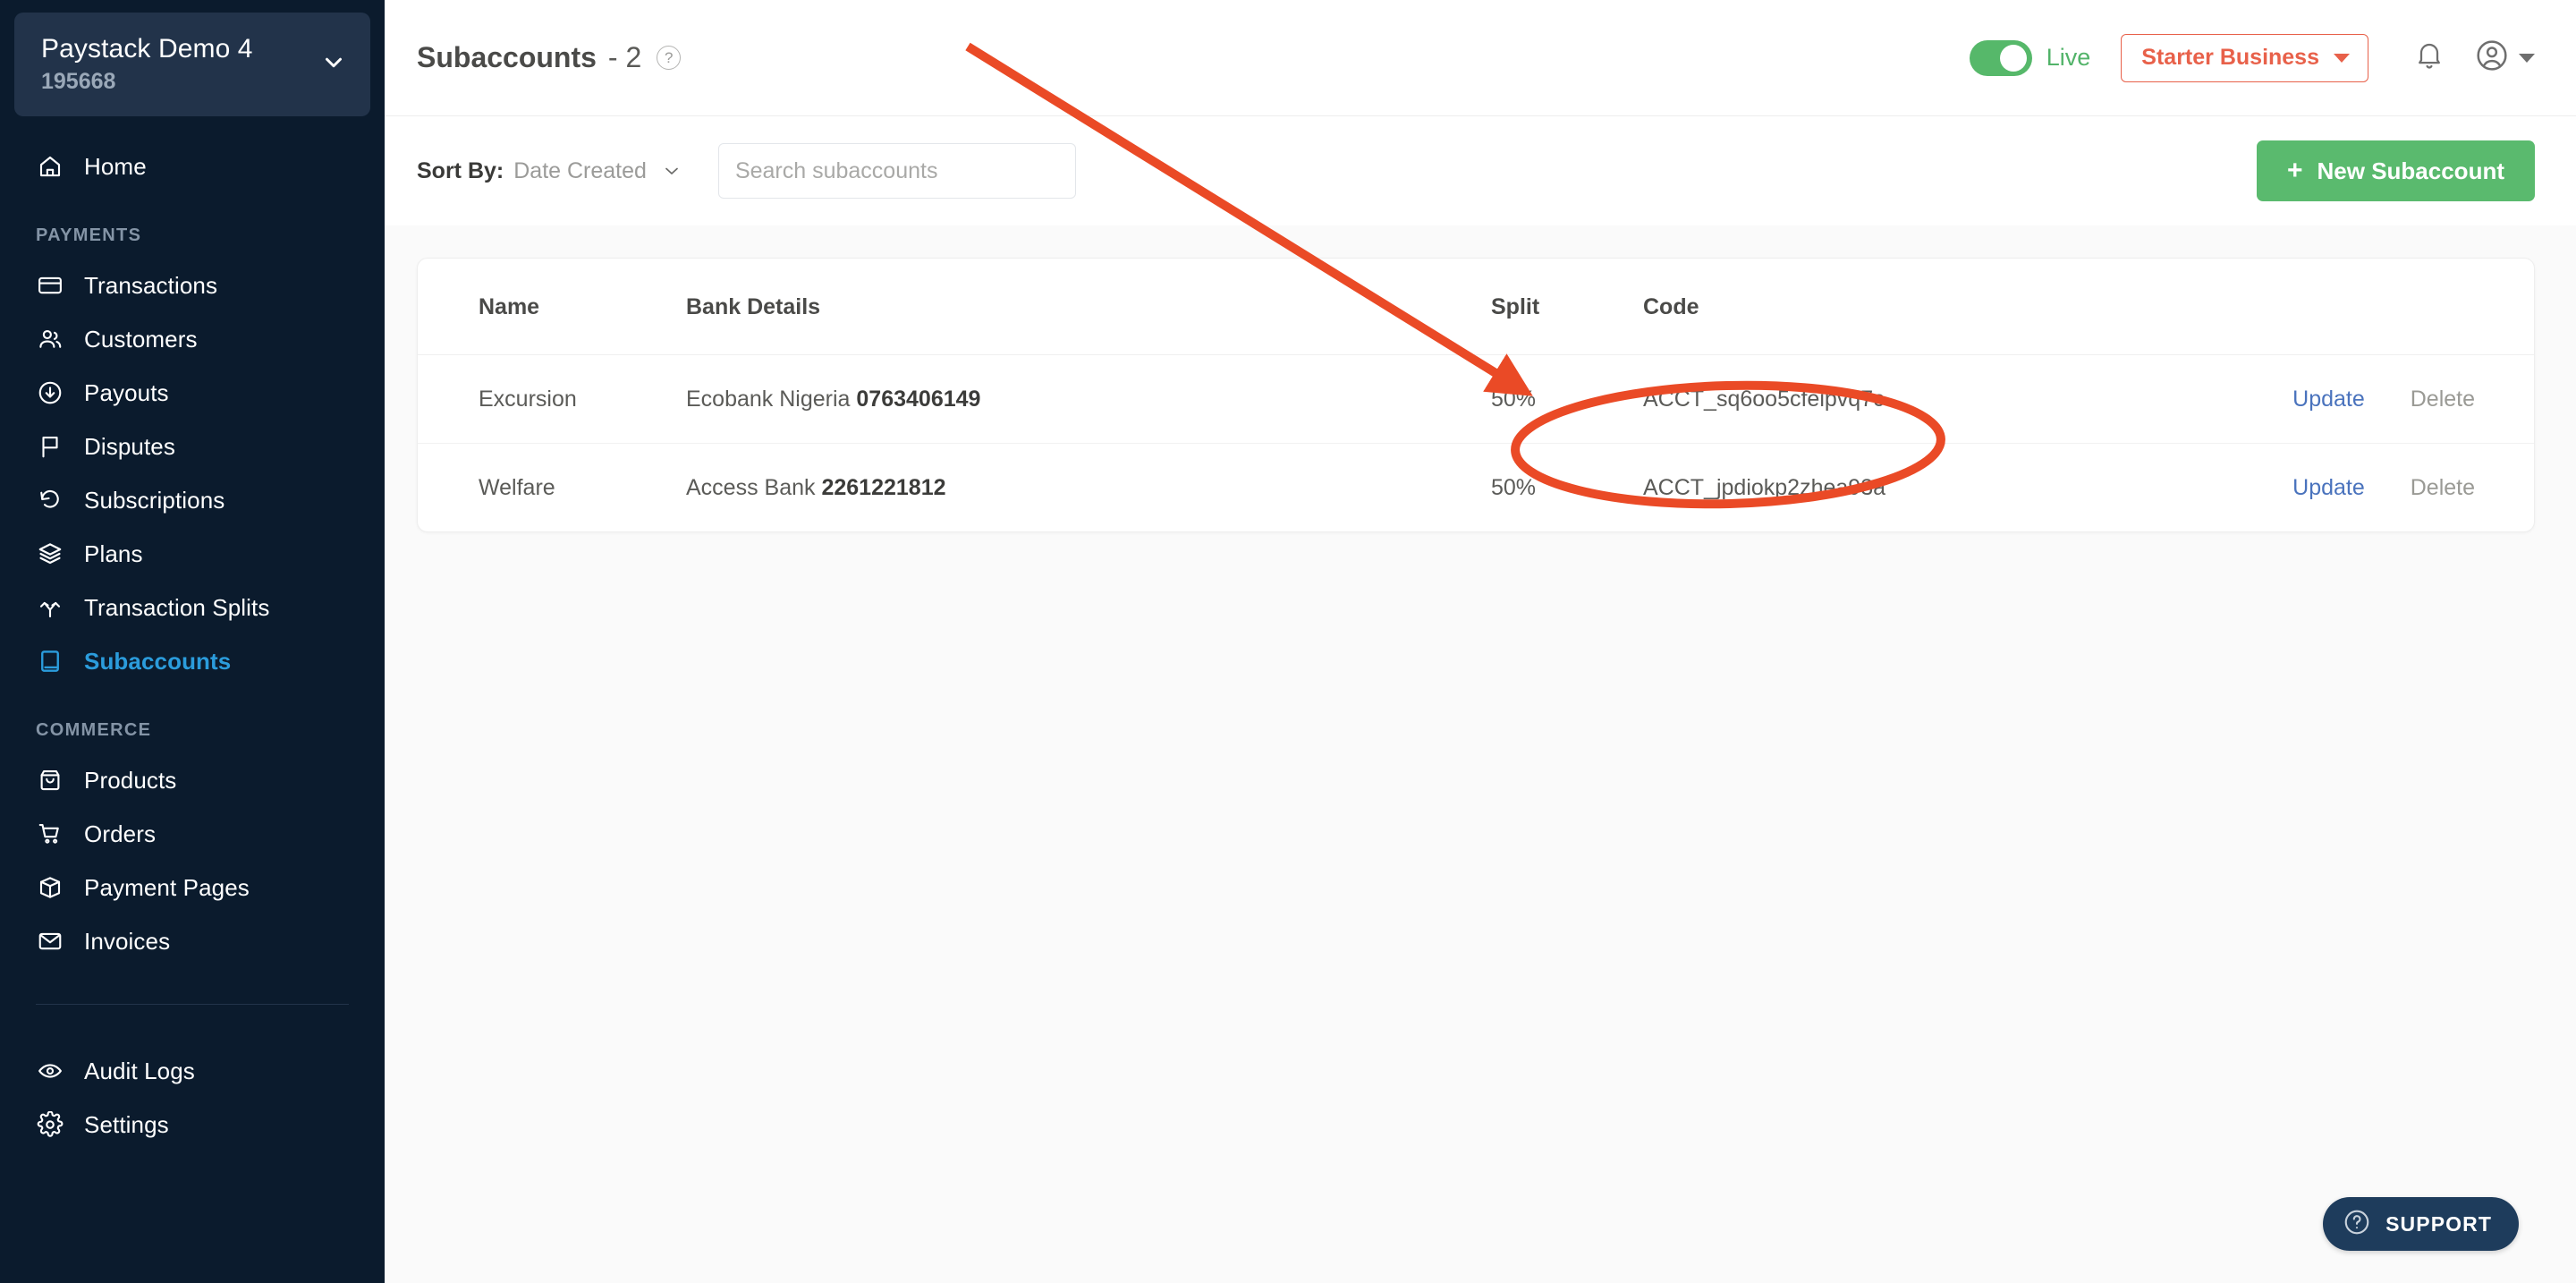 This screenshot has width=2576, height=1283. Describe the element at coordinates (177, 607) in the screenshot. I see `sidebar-item-label: Transaction Splits` at that location.